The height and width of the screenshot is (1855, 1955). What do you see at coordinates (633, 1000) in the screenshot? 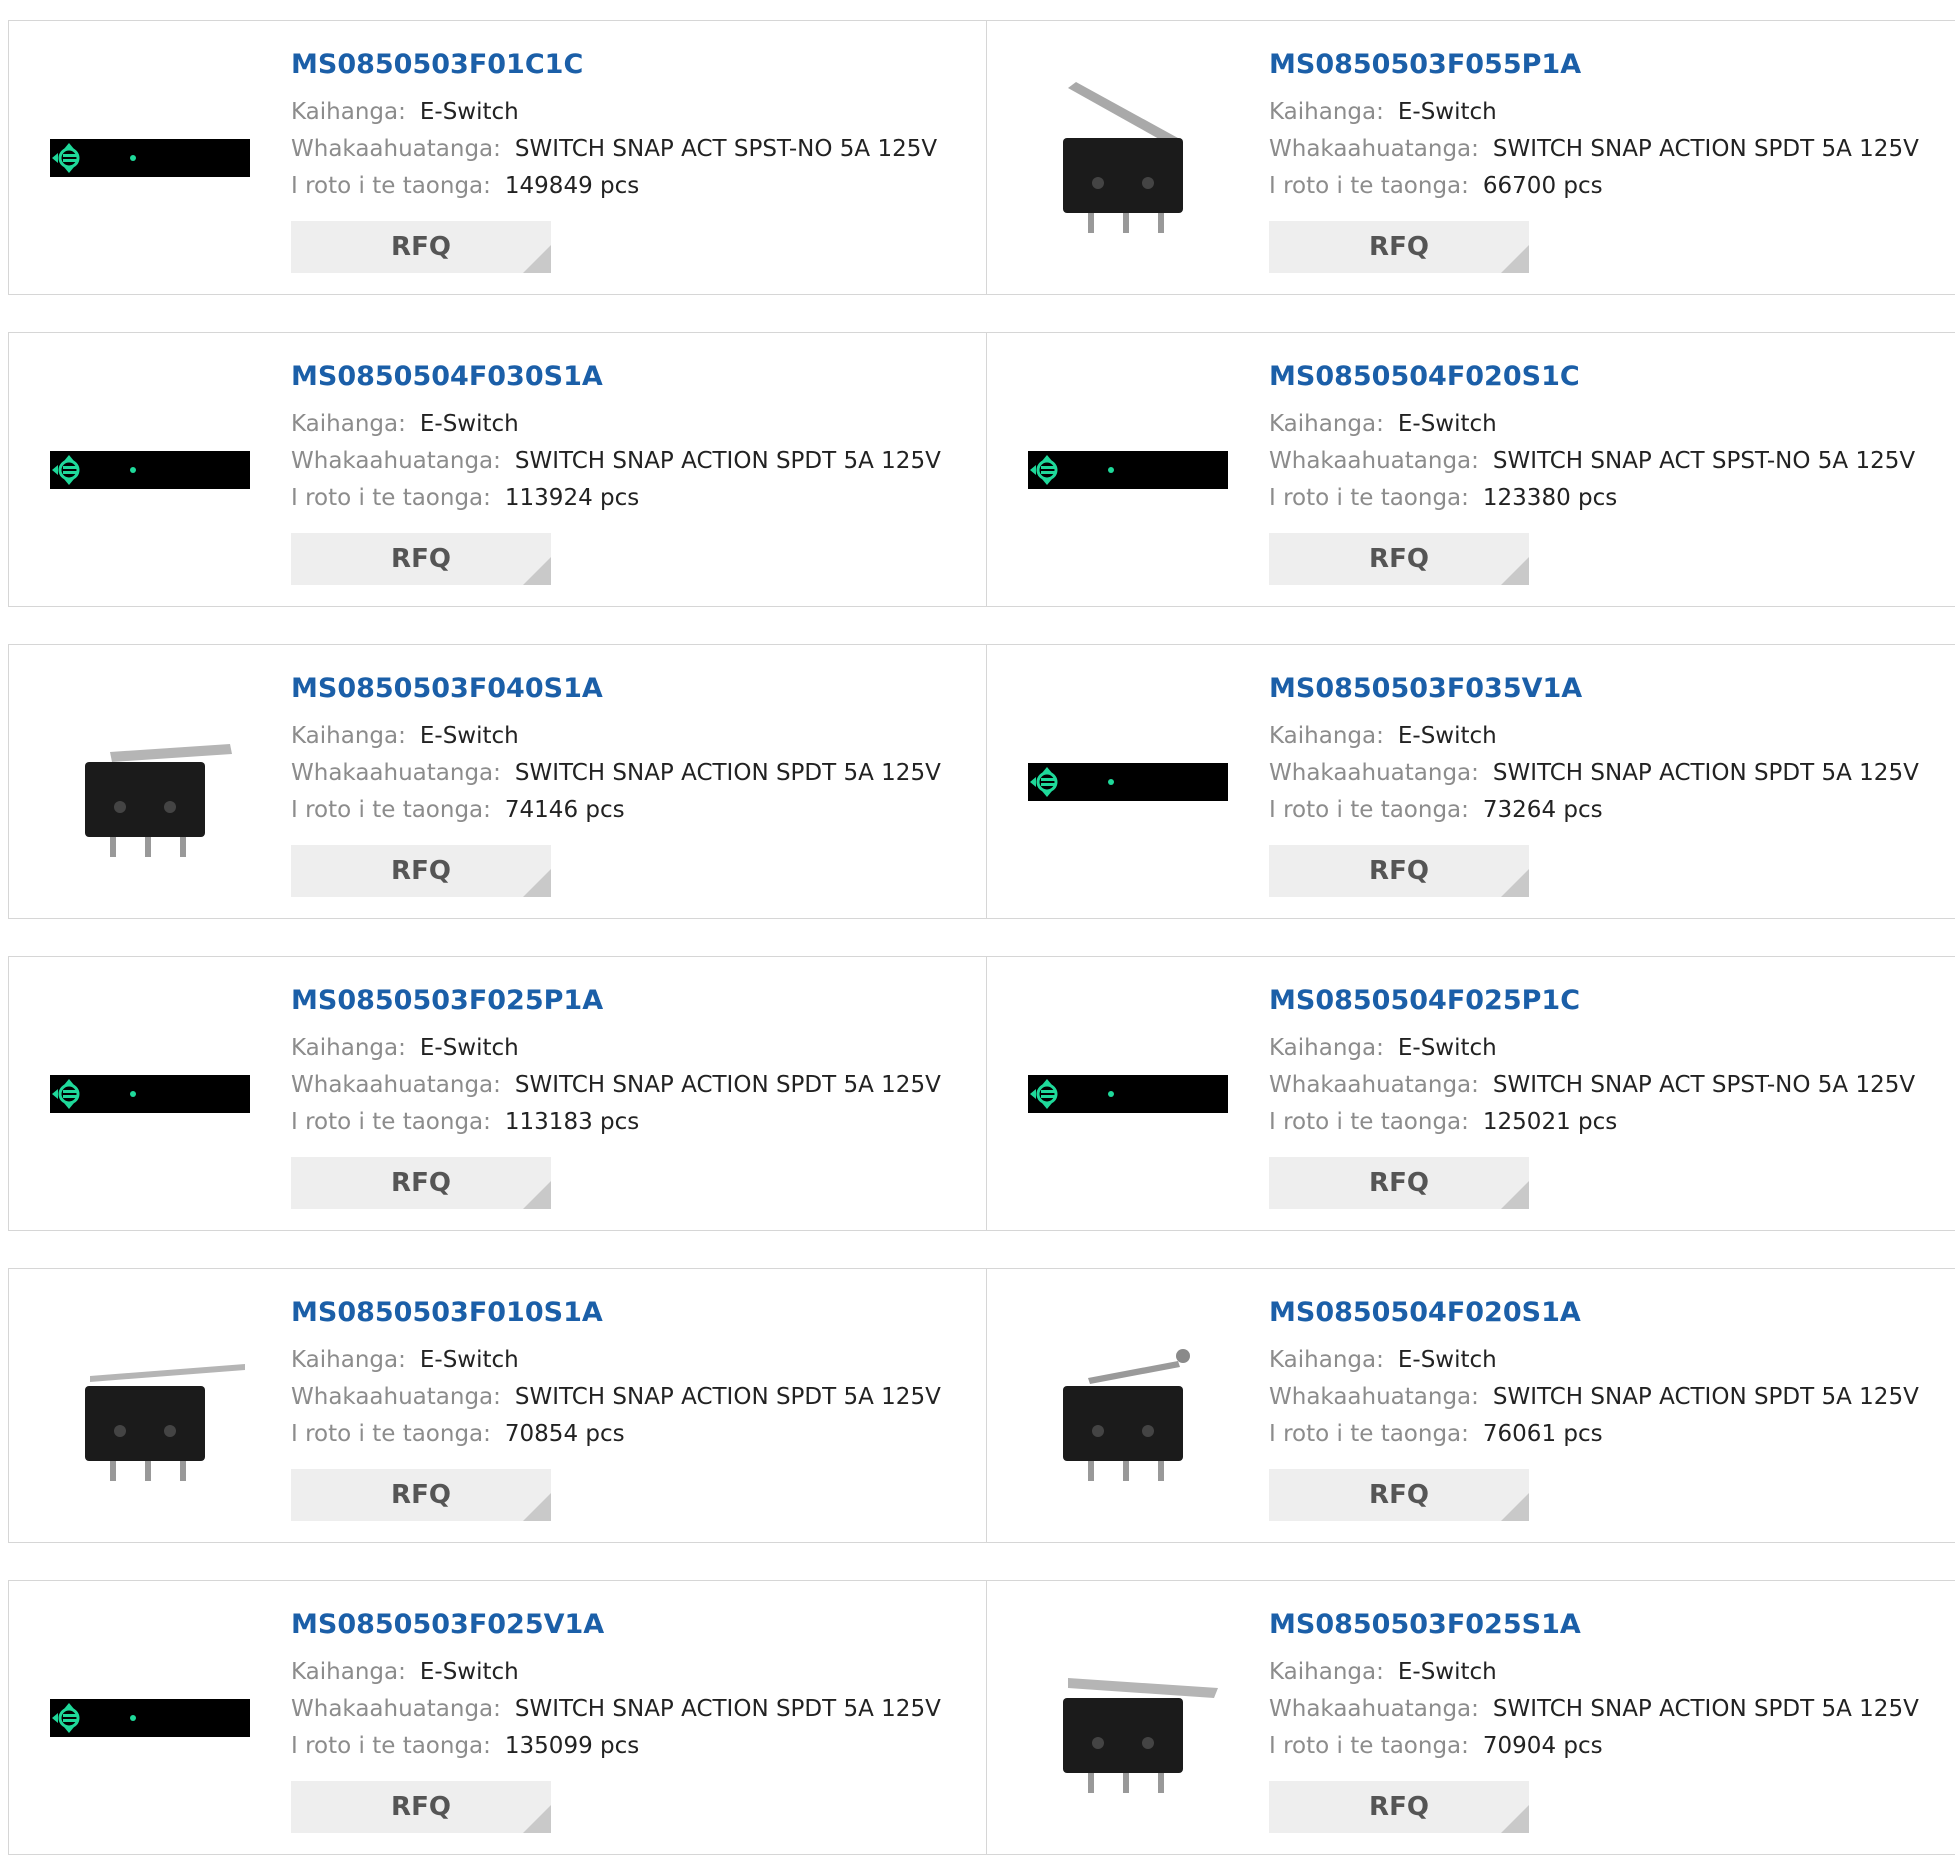
I see `part-number-link: MS0850503F025P1A` at bounding box center [633, 1000].